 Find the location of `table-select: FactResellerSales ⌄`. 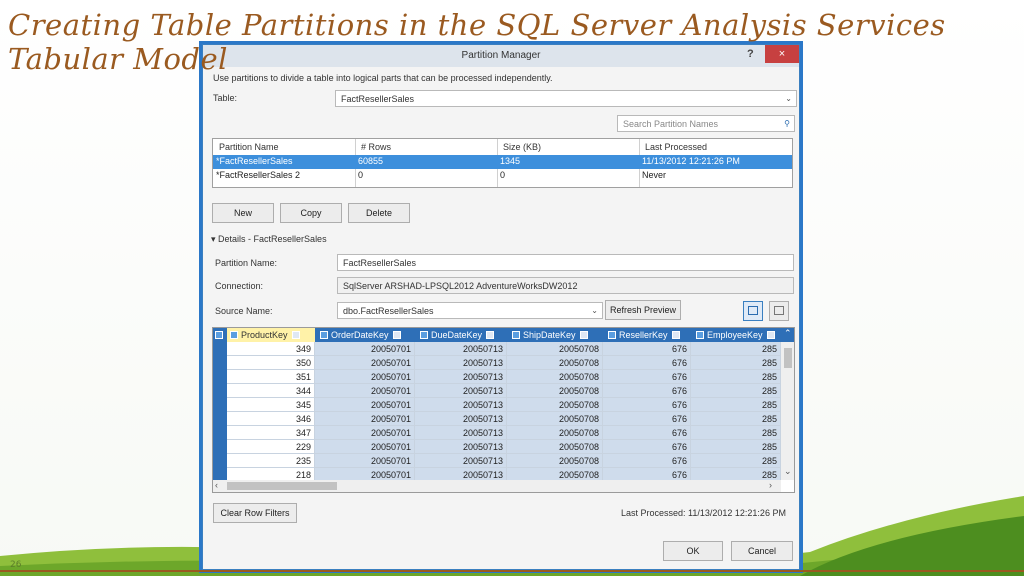

table-select: FactResellerSales ⌄ is located at coordinates (566, 98).